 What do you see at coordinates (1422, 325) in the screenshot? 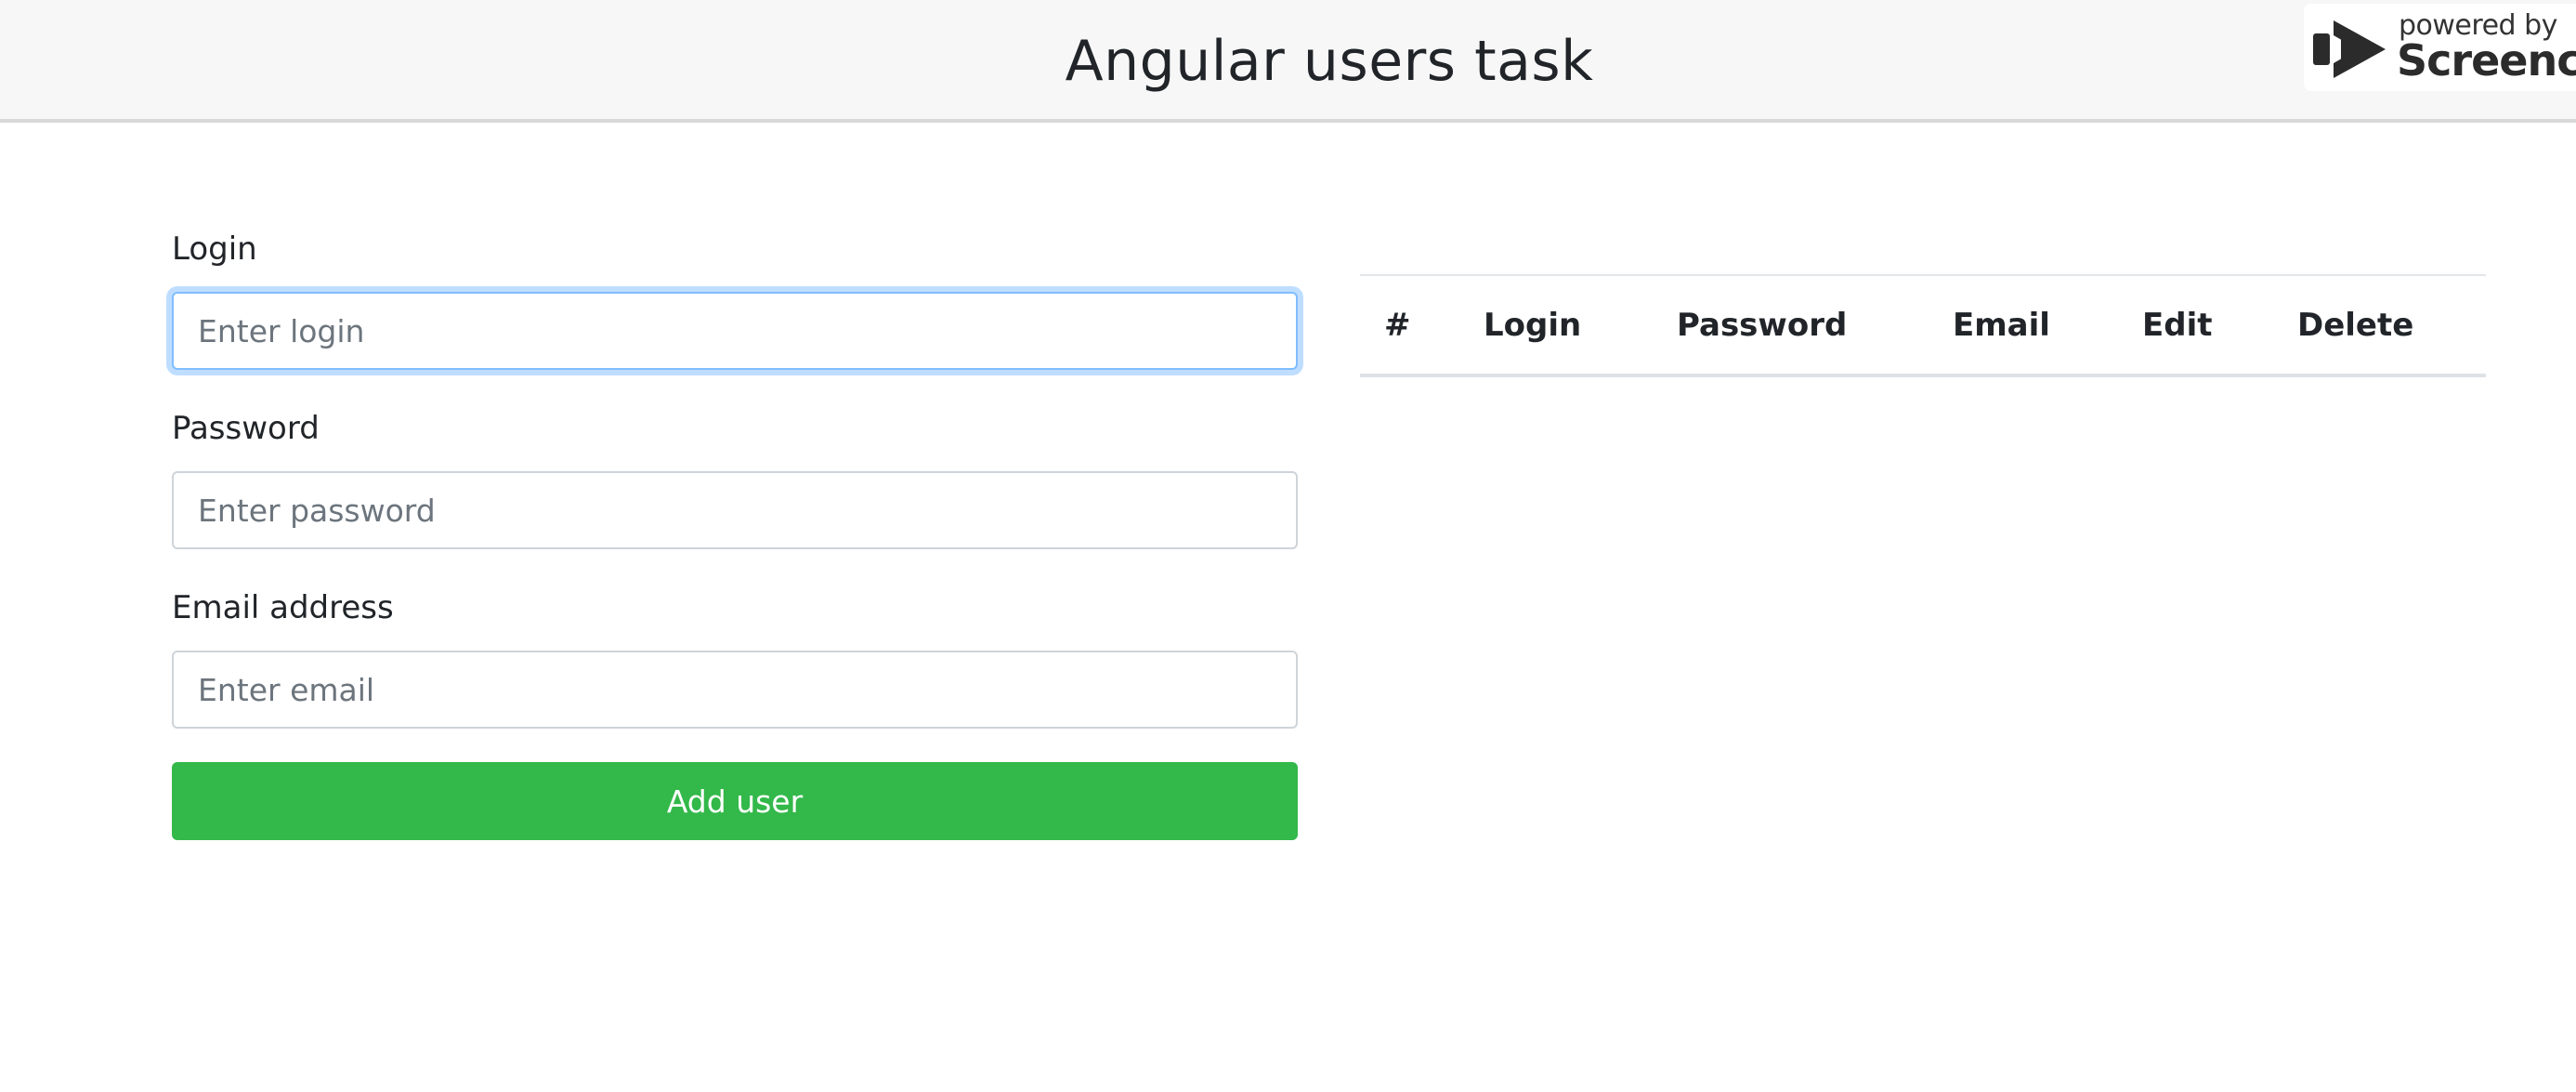
I see `column-header-index: #` at bounding box center [1422, 325].